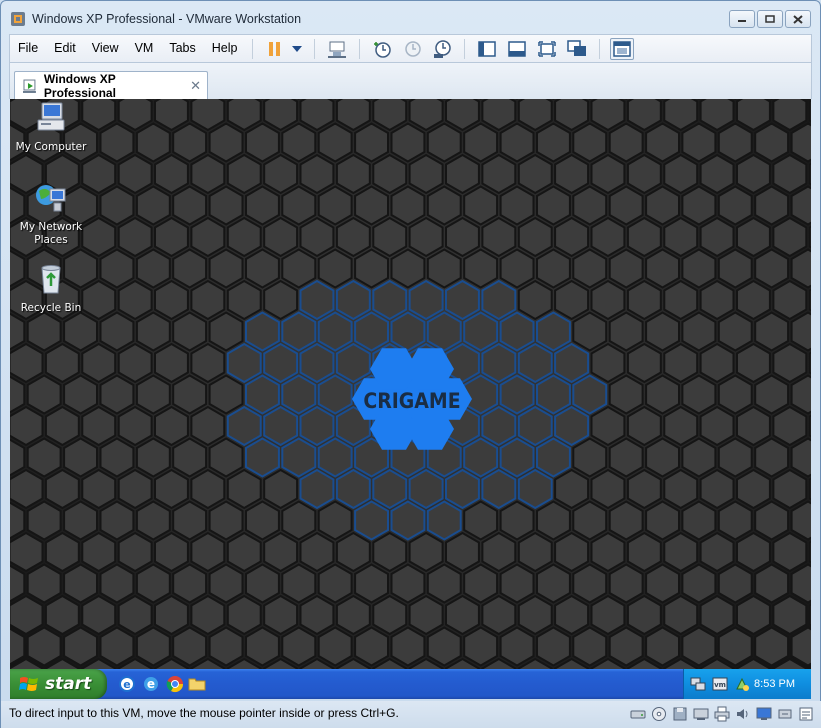 The width and height of the screenshot is (821, 728). I want to click on revert-snapshot-button, so click(412, 49).